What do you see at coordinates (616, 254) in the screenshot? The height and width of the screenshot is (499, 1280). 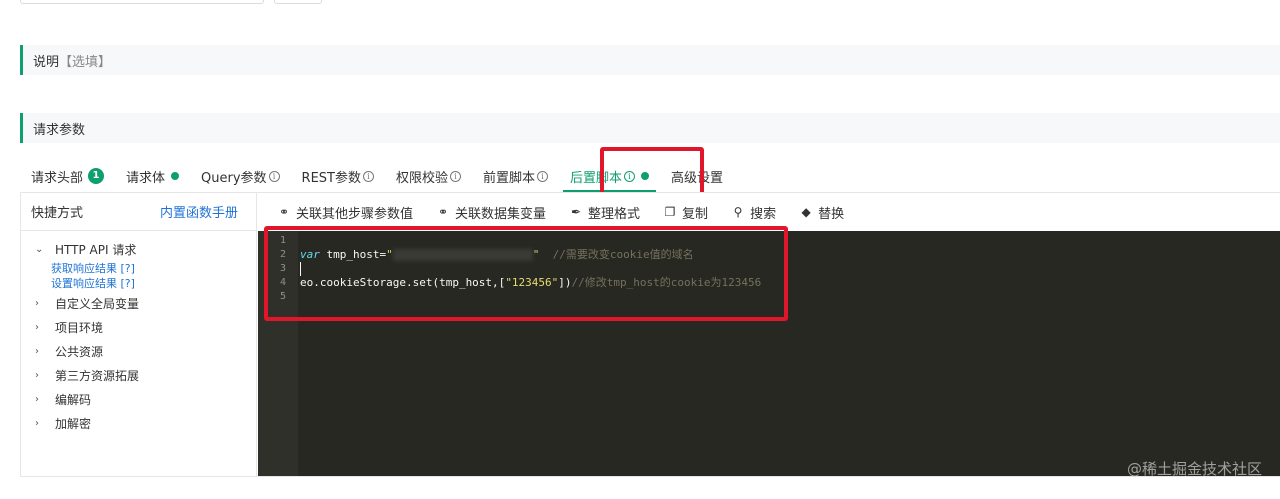 I see `code-comment: //需要改变cookie值的域名` at bounding box center [616, 254].